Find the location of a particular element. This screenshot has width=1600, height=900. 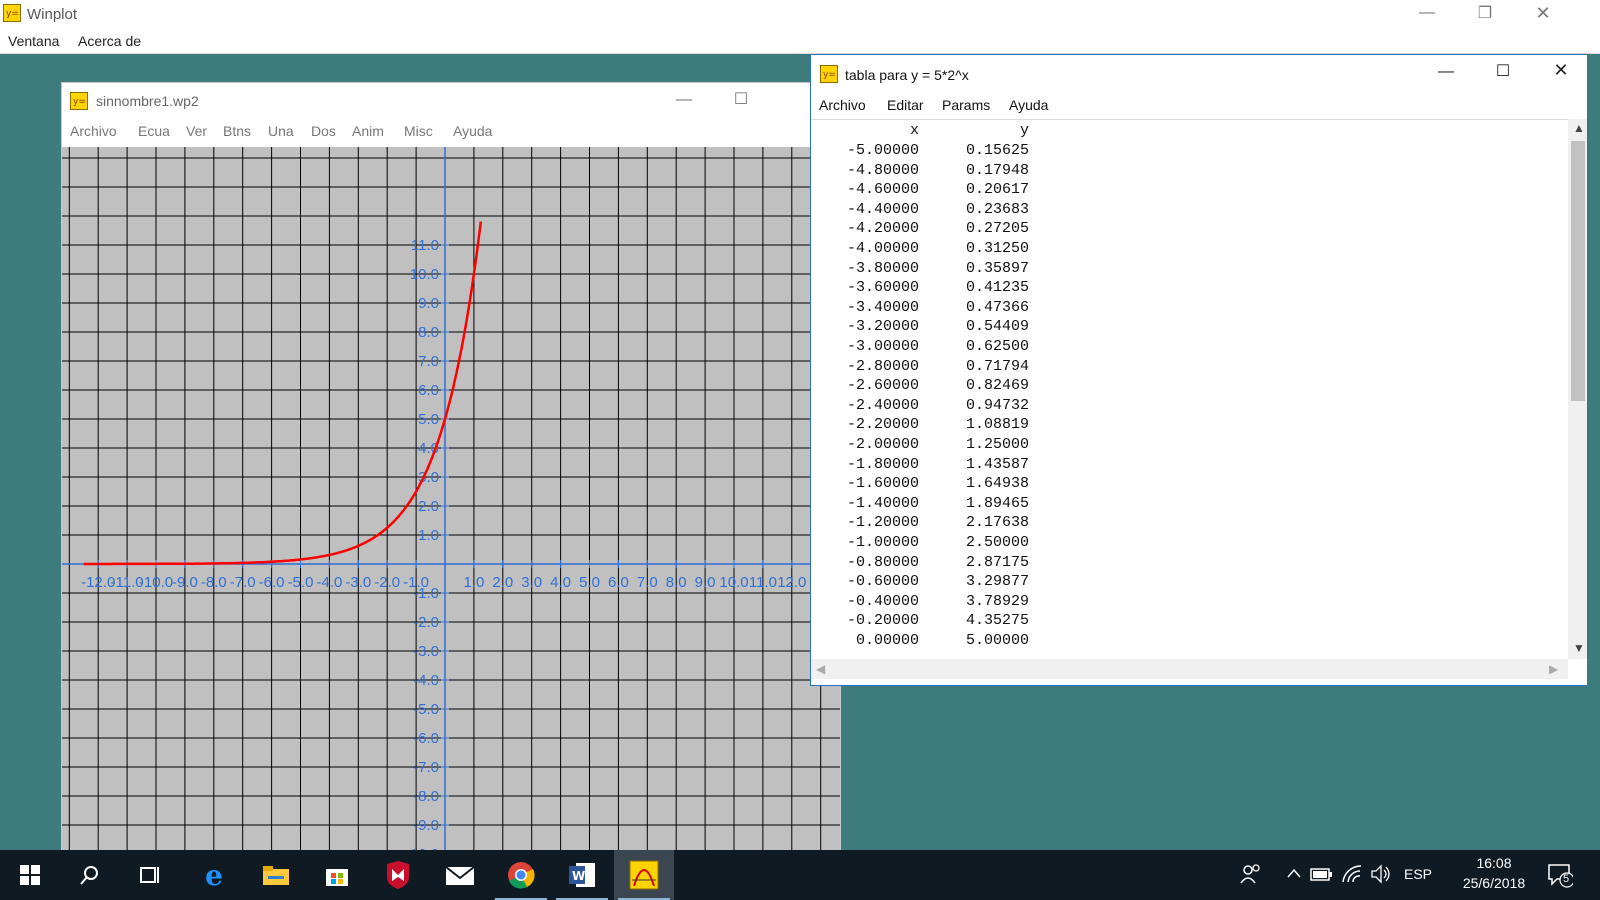

table-cell-x: -1.00000 is located at coordinates (882, 542).